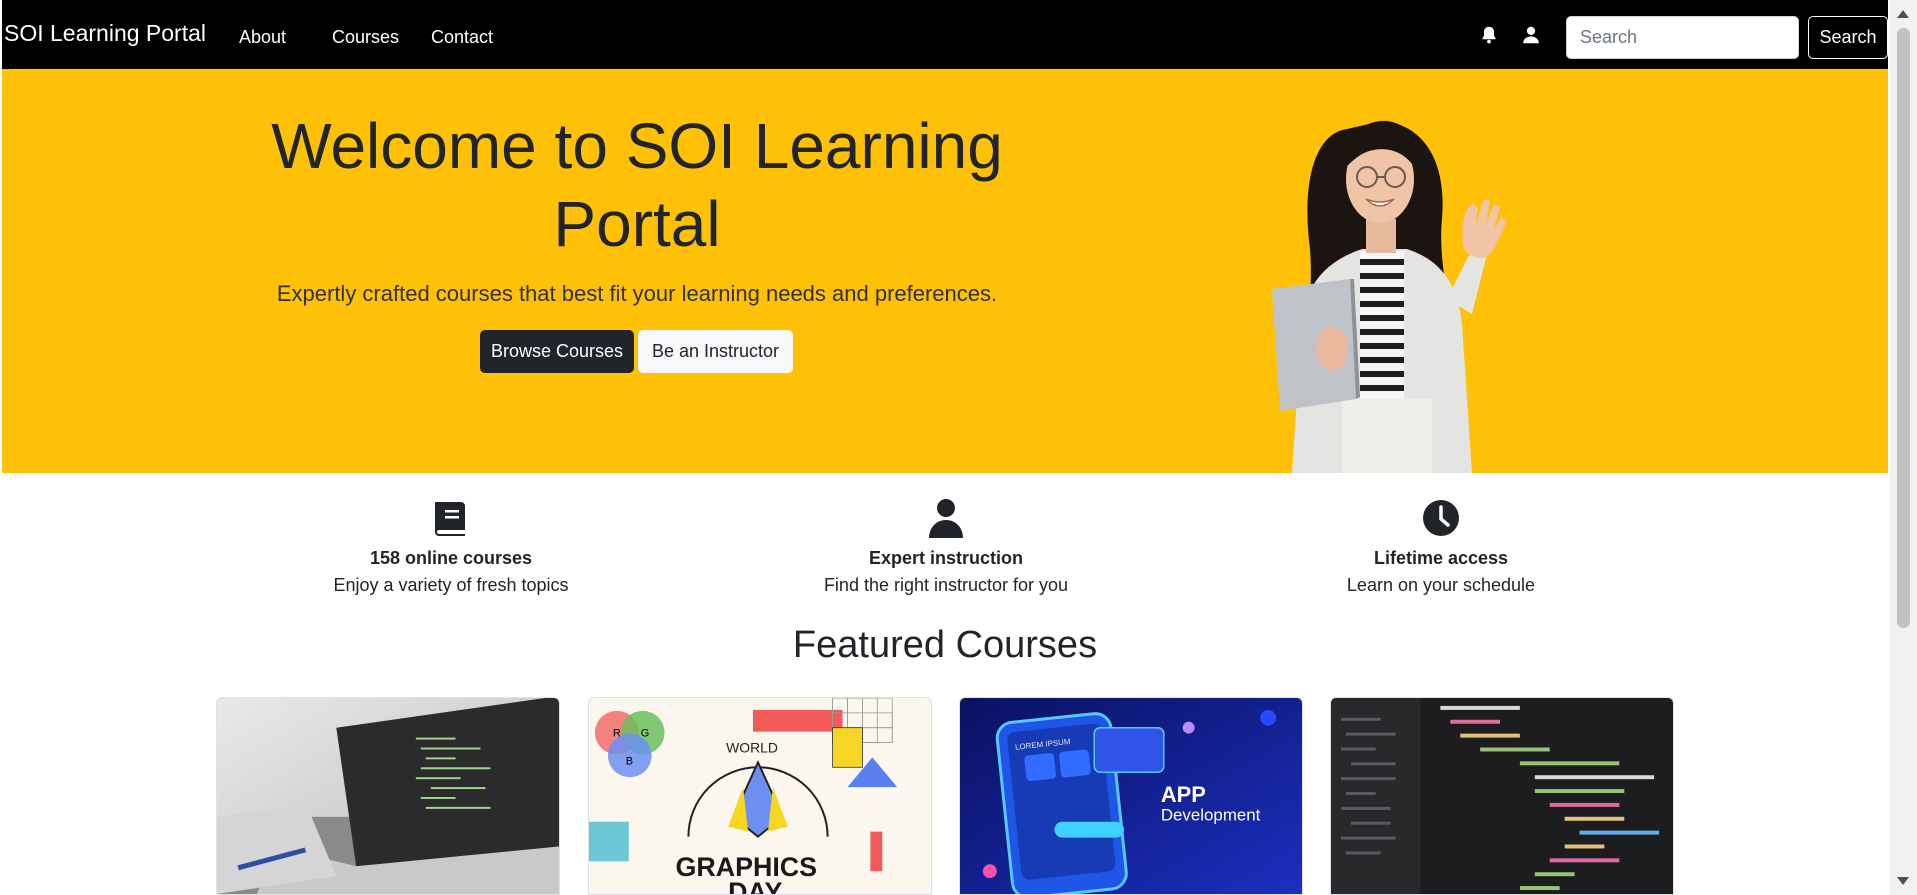 This screenshot has height=895, width=1917. Describe the element at coordinates (1441, 558) in the screenshot. I see `feature-title: Lifetime access` at that location.